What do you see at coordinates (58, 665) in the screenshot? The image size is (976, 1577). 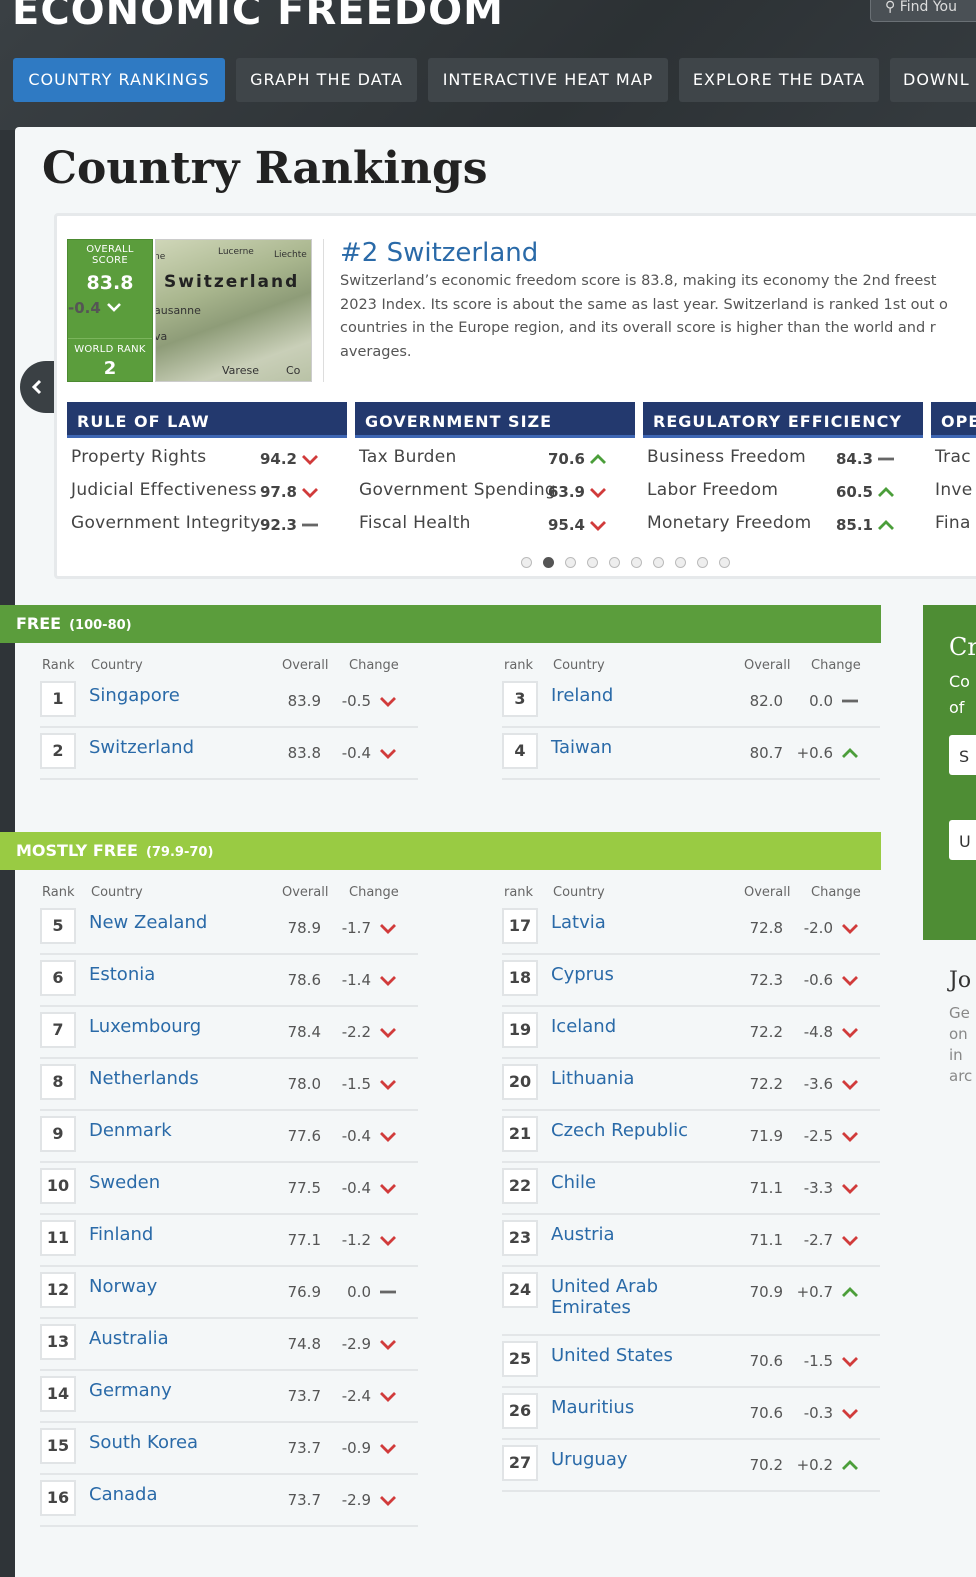 I see `column-header-rank: Rank` at bounding box center [58, 665].